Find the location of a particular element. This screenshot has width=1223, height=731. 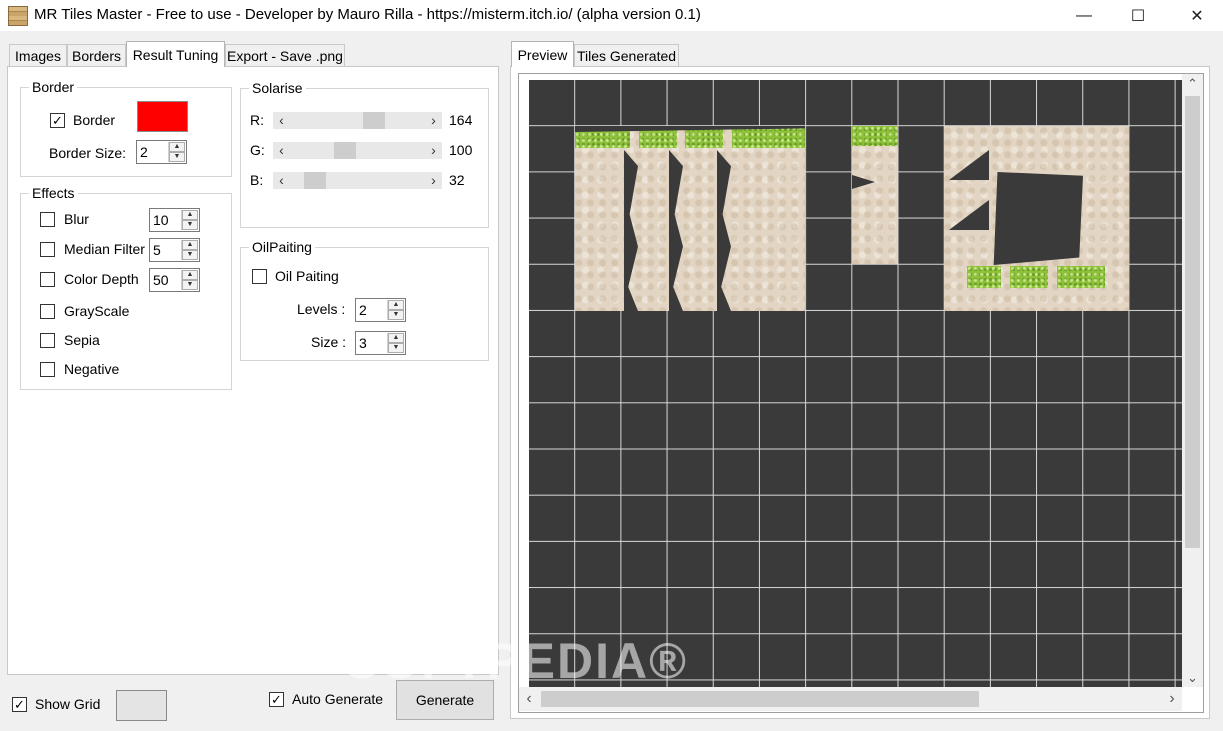

median-filter-value: 5 is located at coordinates (157, 250).